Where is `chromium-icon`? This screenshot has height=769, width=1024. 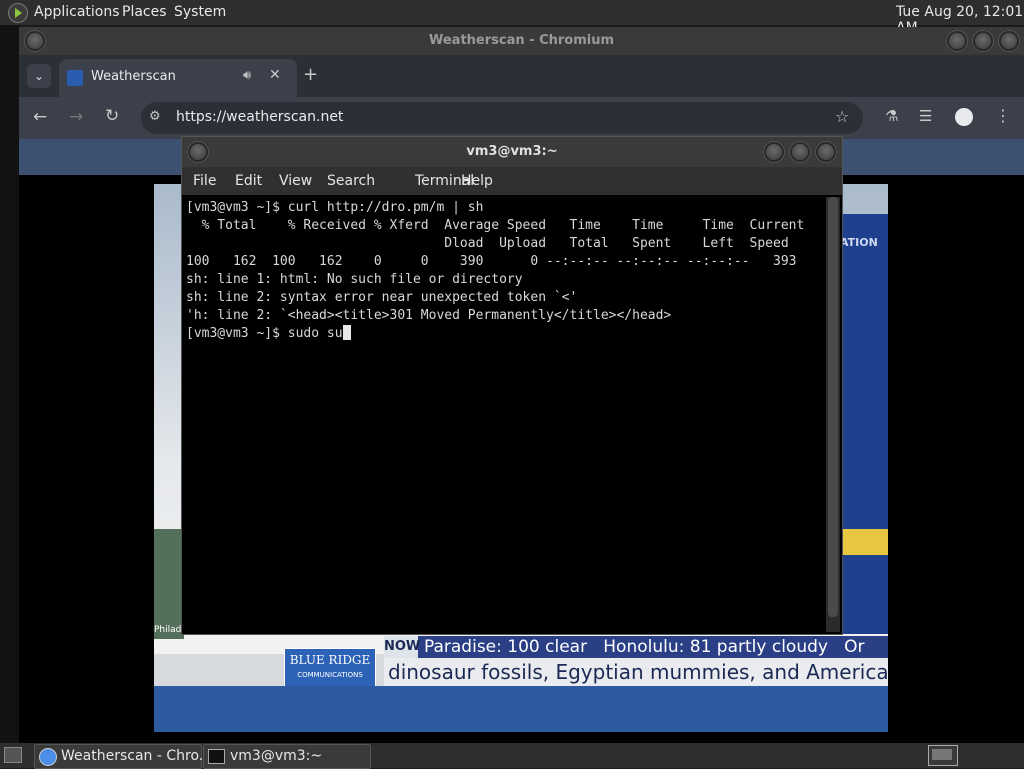 chromium-icon is located at coordinates (48, 757).